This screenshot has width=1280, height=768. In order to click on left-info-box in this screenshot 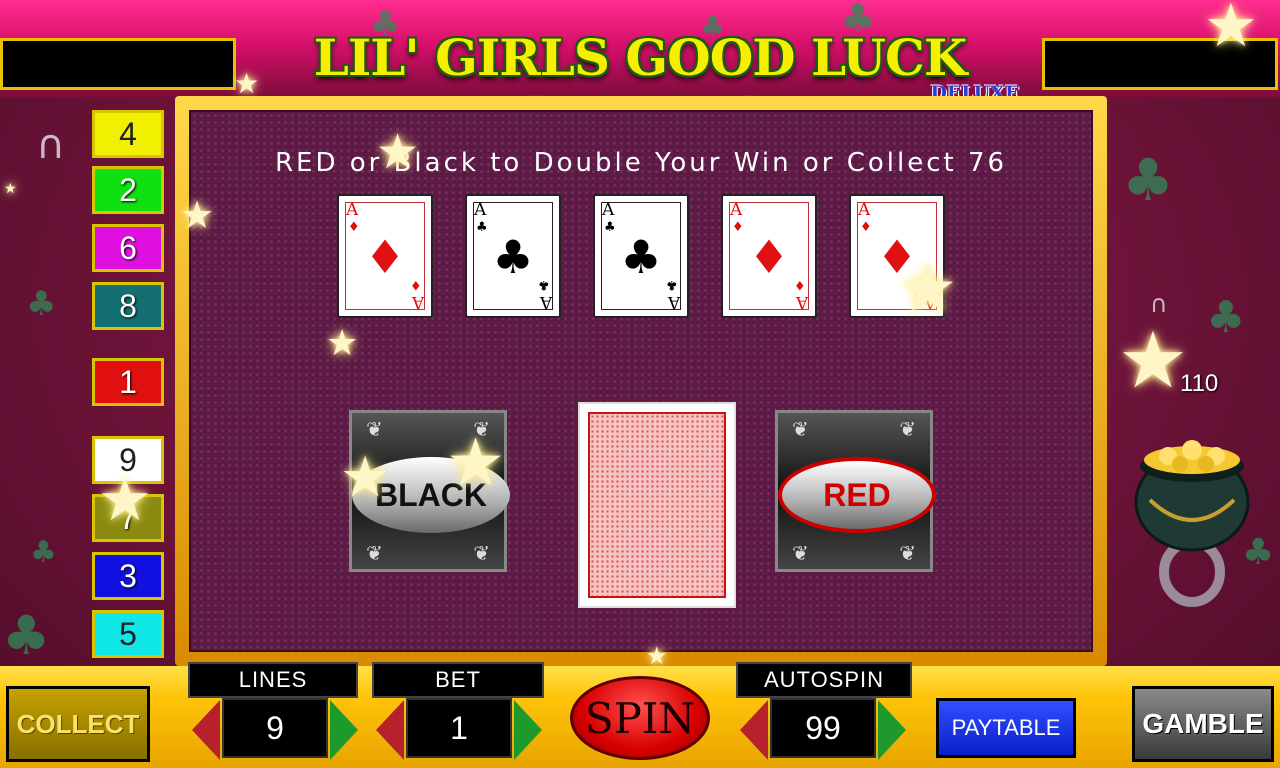, I will do `click(118, 64)`.